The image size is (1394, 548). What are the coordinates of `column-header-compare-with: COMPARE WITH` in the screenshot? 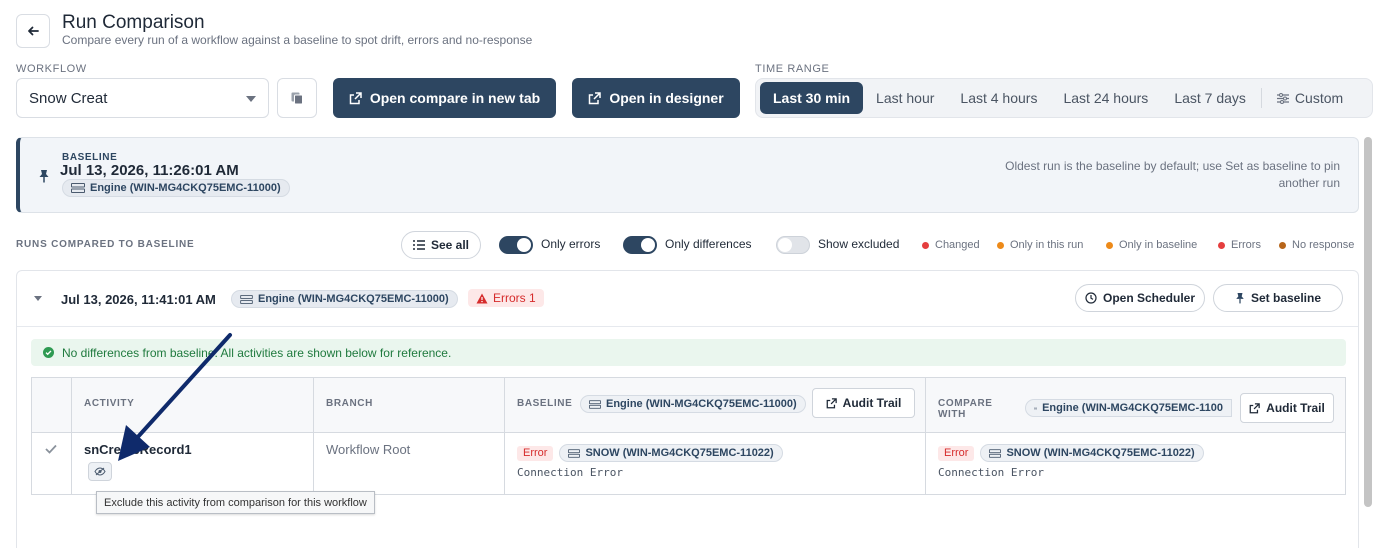 It's located at (965, 409).